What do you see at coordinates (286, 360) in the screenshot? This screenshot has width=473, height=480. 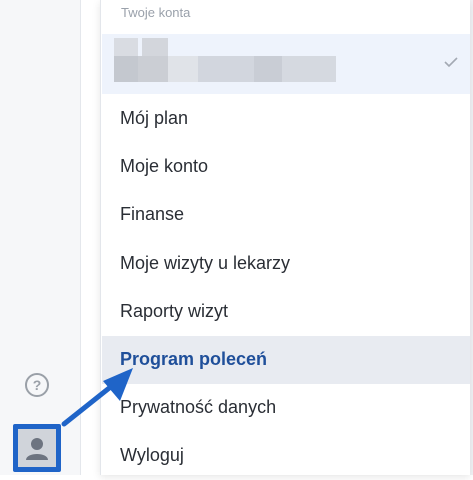 I see `menu-item-referral-program: Program poleceń` at bounding box center [286, 360].